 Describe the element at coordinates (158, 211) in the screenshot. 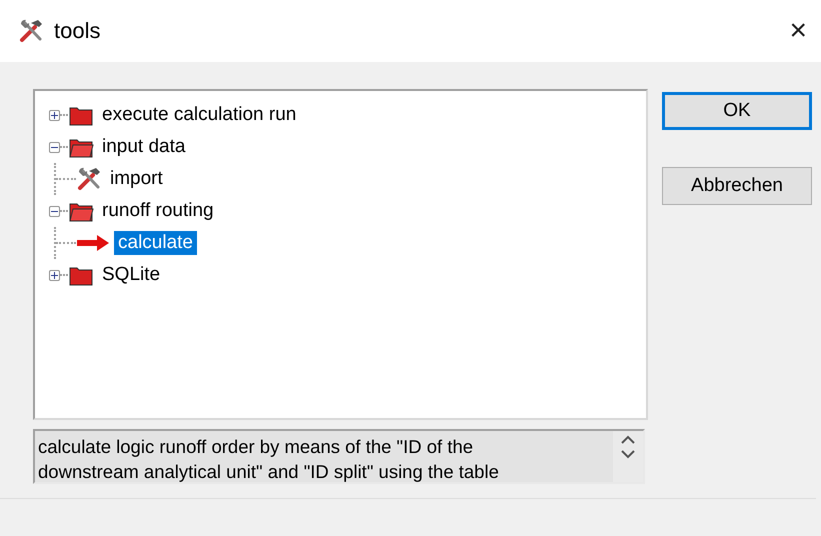

I see `tree-item: runoff routing` at that location.